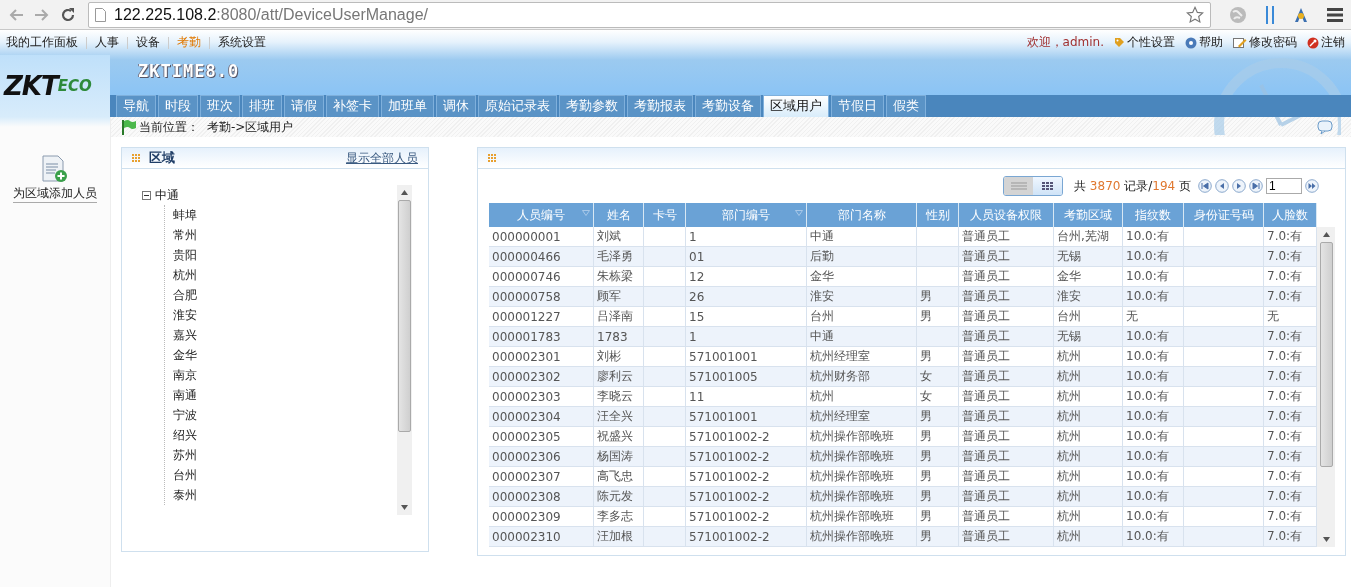  Describe the element at coordinates (723, 416) in the screenshot. I see `table-cell: 571001001` at that location.